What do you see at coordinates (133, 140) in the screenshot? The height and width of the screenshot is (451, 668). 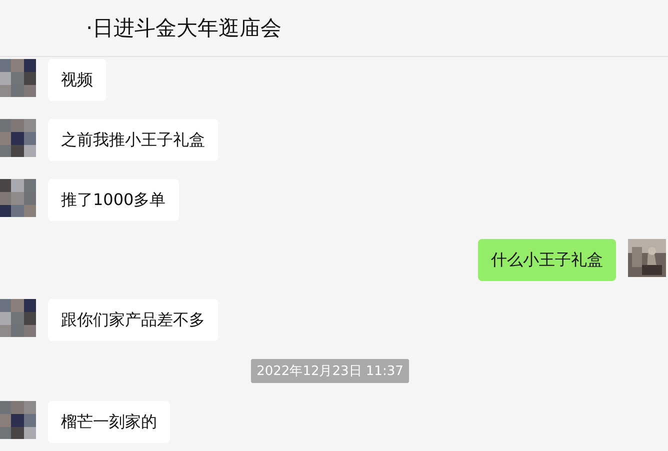 I see `message-bubble: 之前我推小王子礼盒` at bounding box center [133, 140].